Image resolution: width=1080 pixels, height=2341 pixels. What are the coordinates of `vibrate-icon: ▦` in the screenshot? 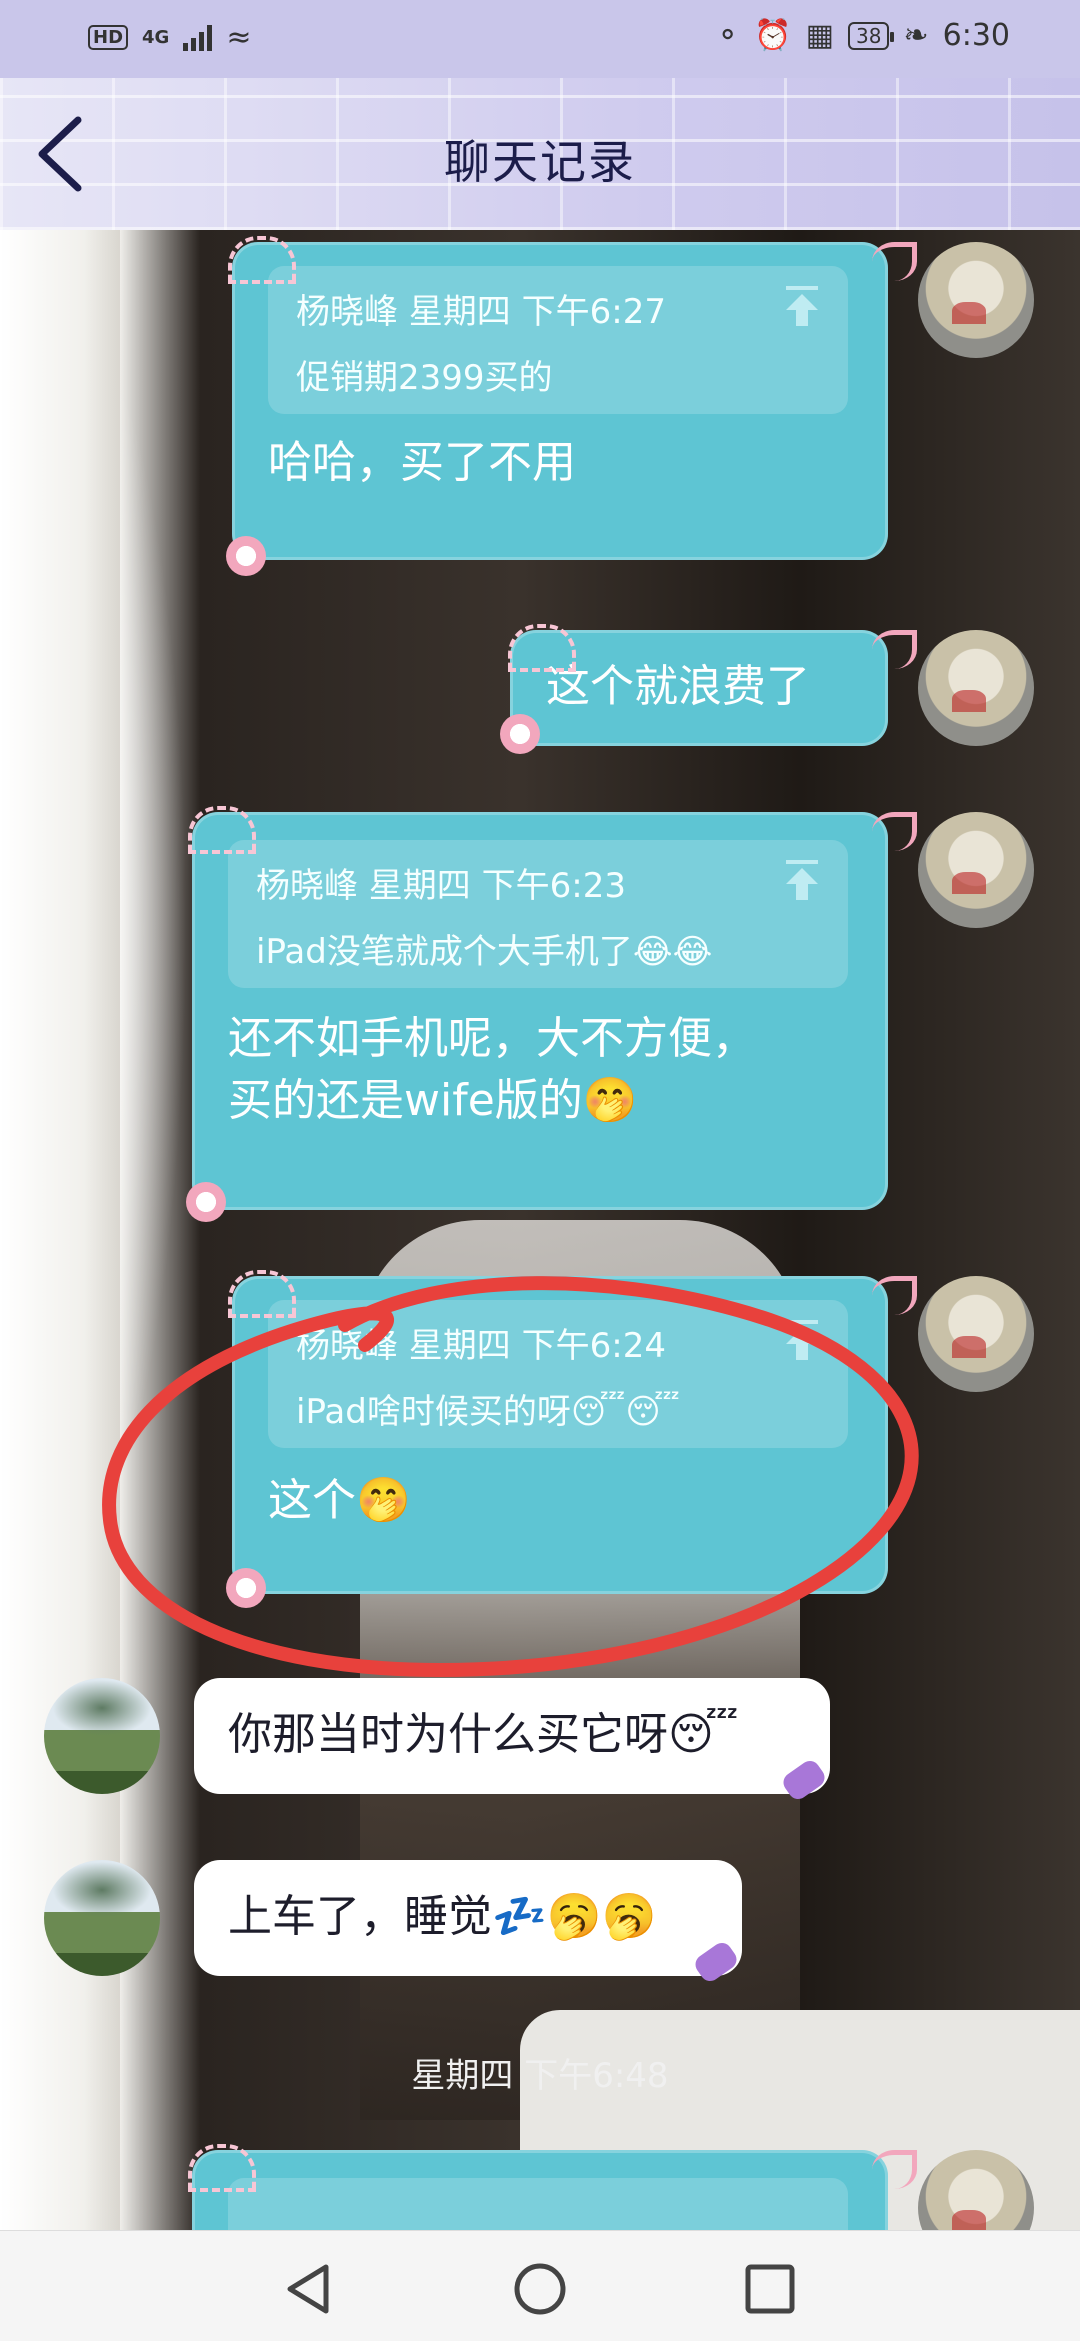 It's located at (820, 35).